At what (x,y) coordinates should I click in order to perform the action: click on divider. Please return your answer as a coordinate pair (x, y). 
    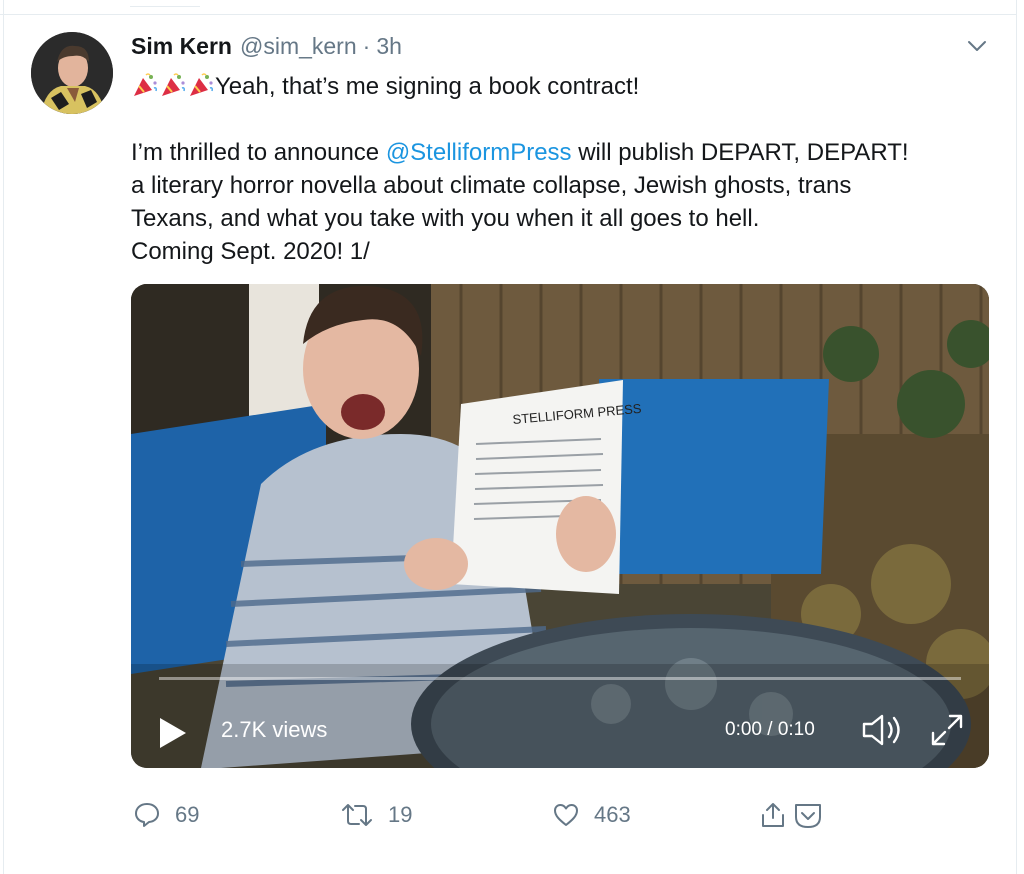
    Looking at the image, I should click on (508, 14).